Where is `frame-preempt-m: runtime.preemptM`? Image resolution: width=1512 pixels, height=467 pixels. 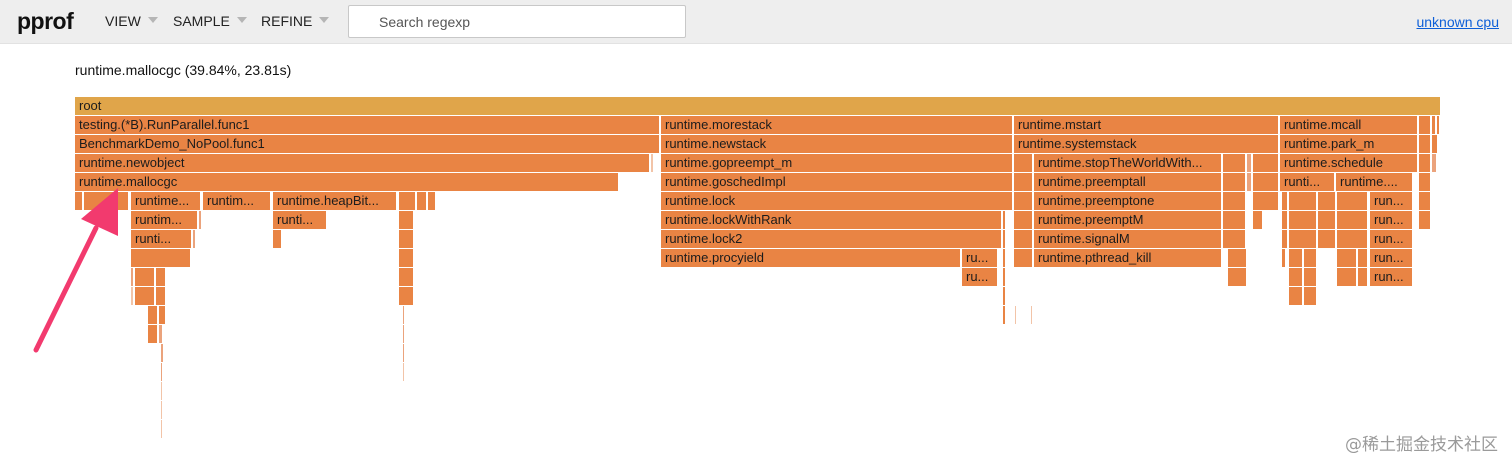
frame-preempt-m: runtime.preemptM is located at coordinates (1128, 220).